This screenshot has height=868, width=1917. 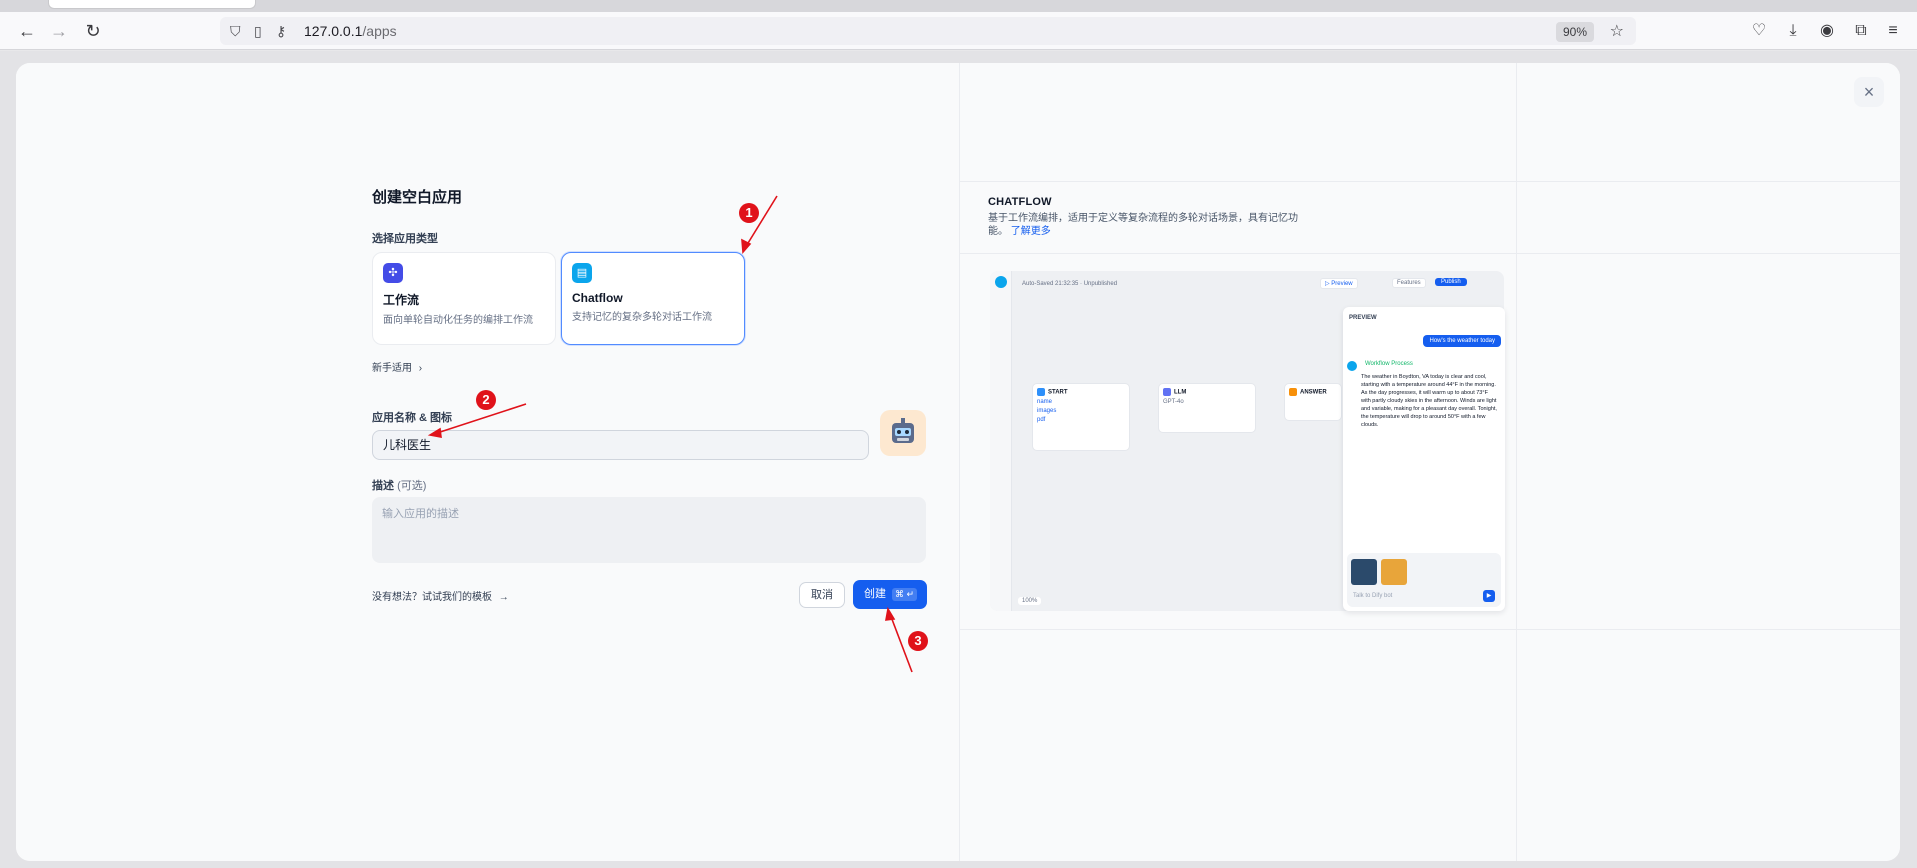 What do you see at coordinates (1313, 402) in the screenshot?
I see `answer-node: ANSWER` at bounding box center [1313, 402].